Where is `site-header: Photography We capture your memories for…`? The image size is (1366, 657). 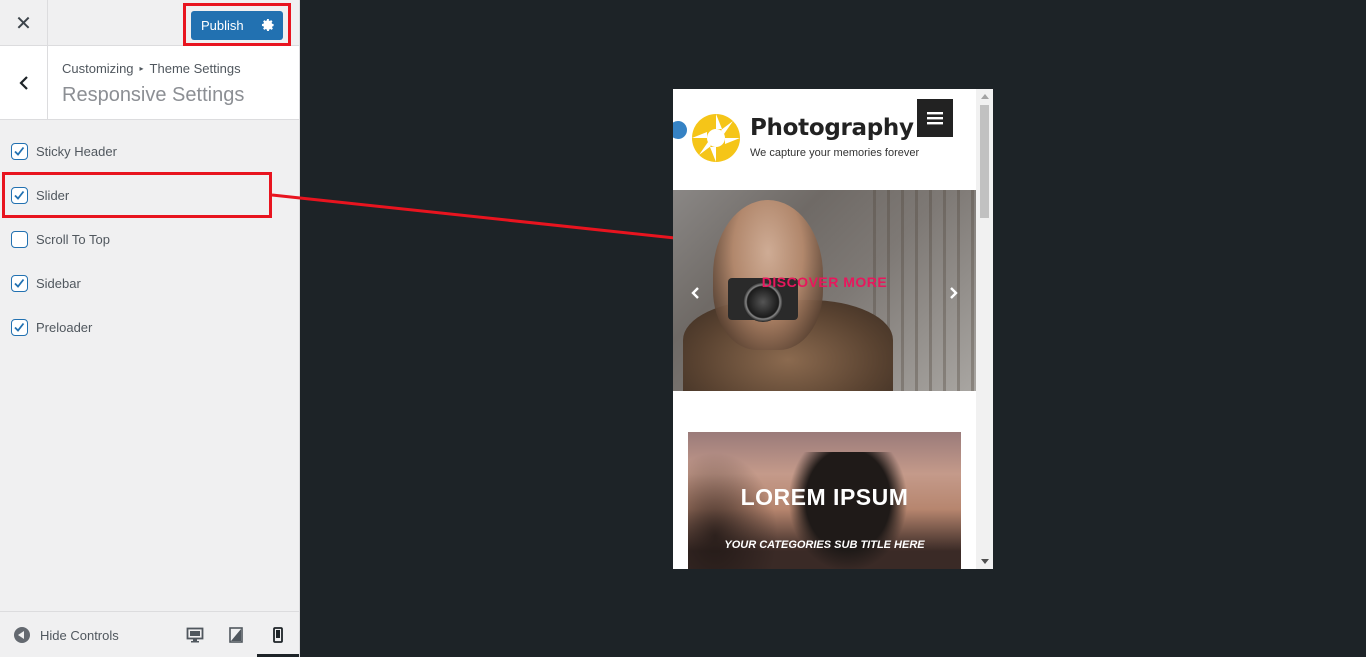 site-header: Photography We capture your memories for… is located at coordinates (824, 139).